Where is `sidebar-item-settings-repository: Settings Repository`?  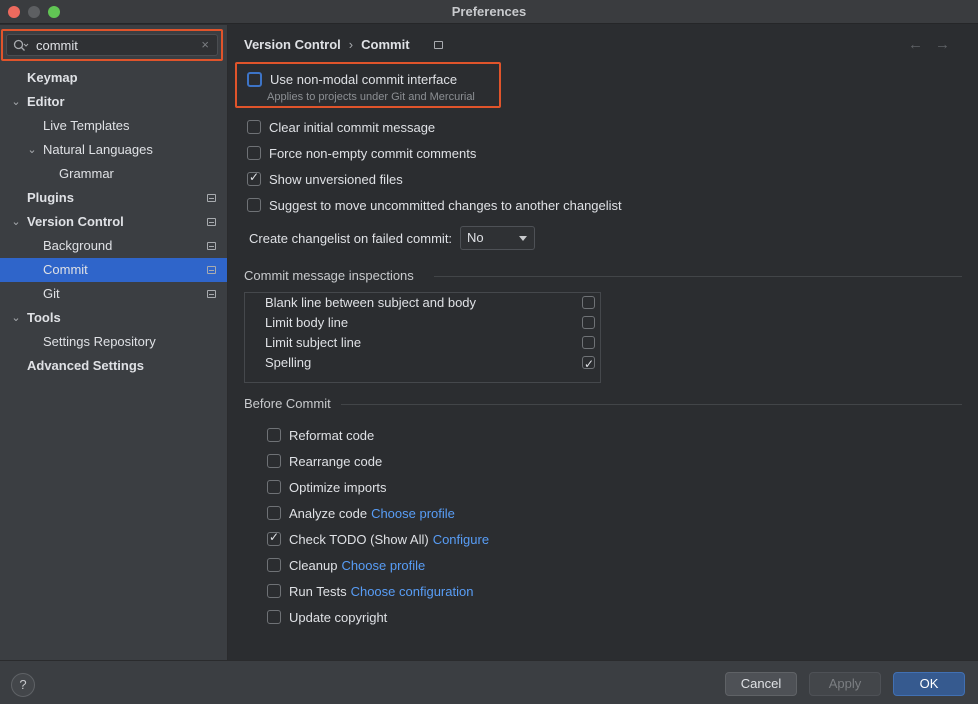 sidebar-item-settings-repository: Settings Repository is located at coordinates (113, 342).